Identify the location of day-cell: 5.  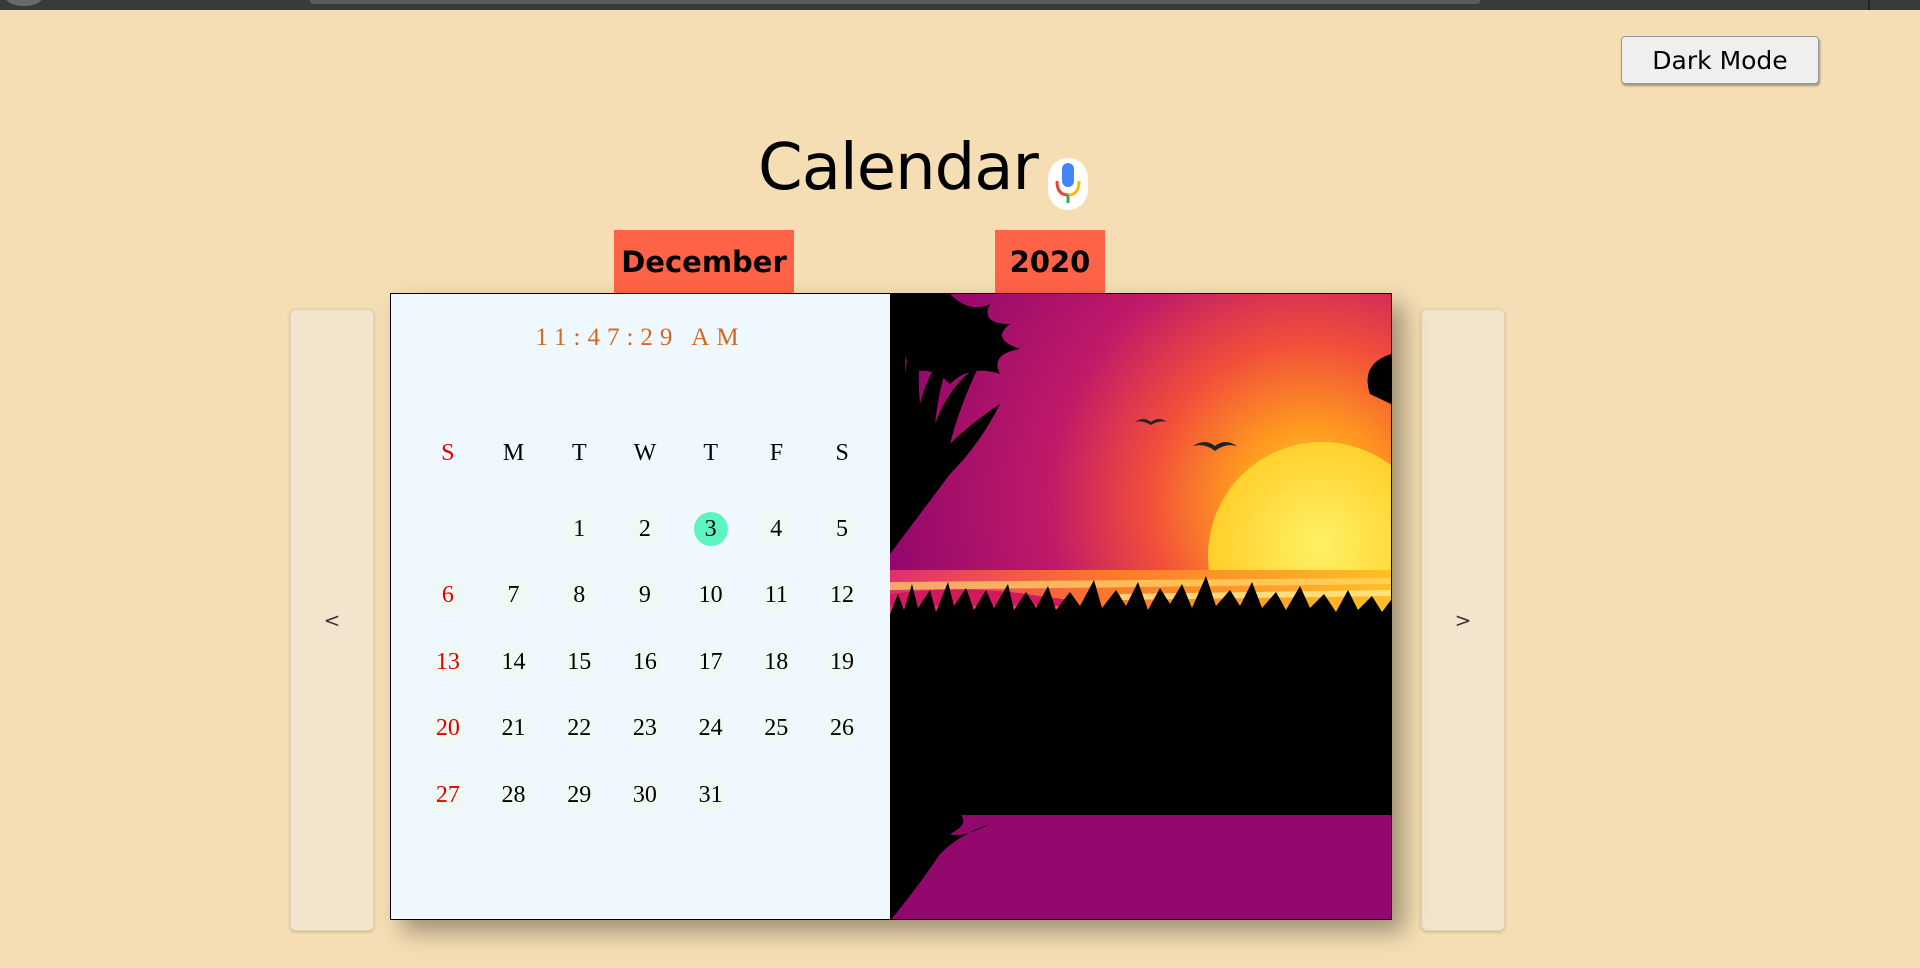
(841, 529).